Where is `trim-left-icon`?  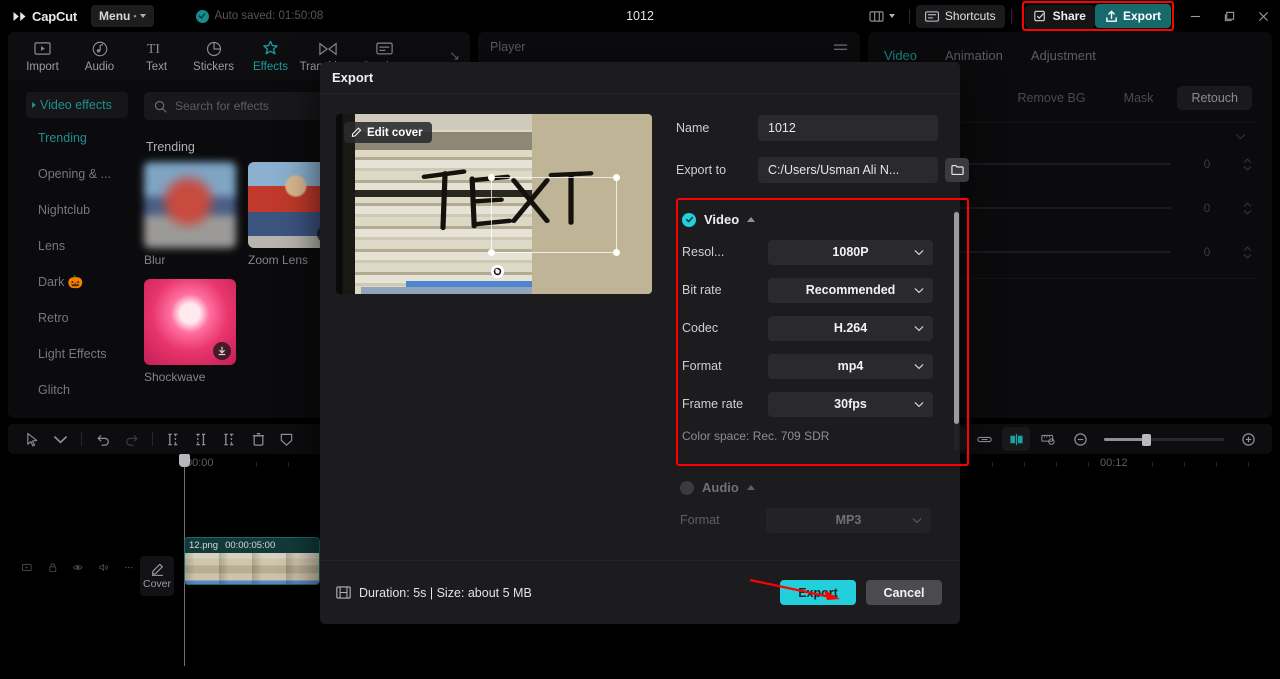
trim-left-icon is located at coordinates (202, 439).